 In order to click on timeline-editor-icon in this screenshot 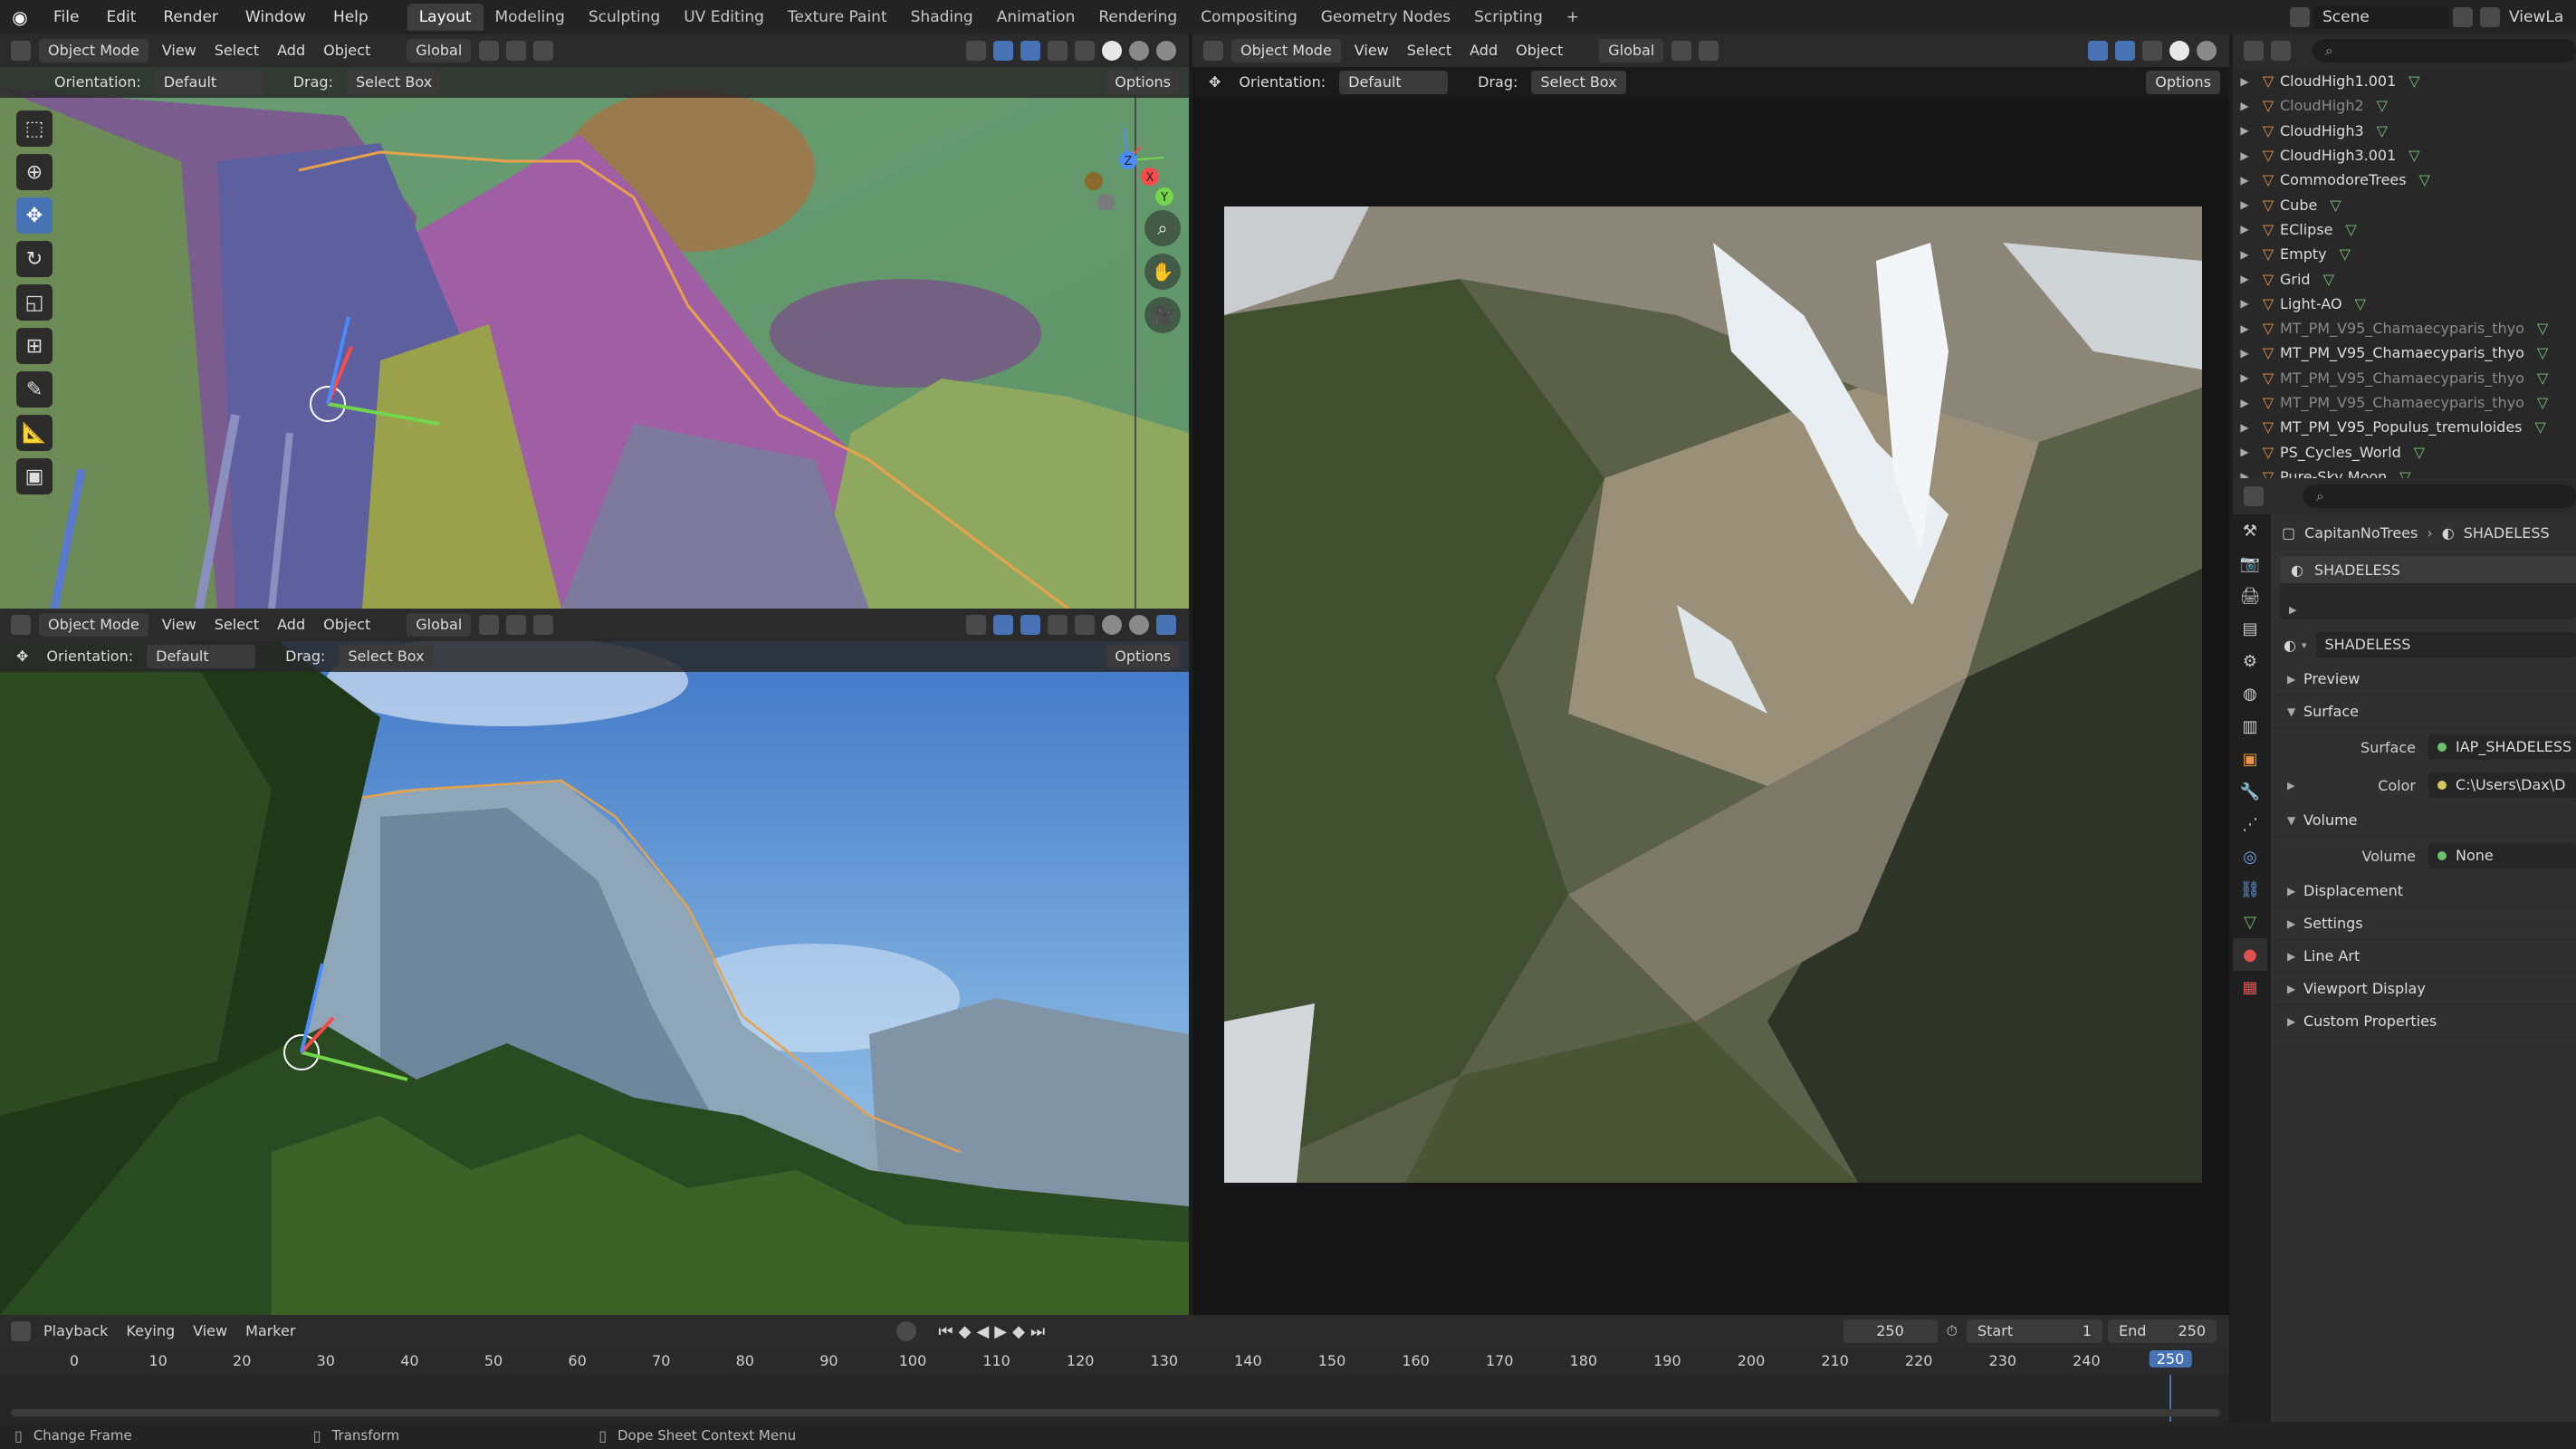, I will do `click(21, 1331)`.